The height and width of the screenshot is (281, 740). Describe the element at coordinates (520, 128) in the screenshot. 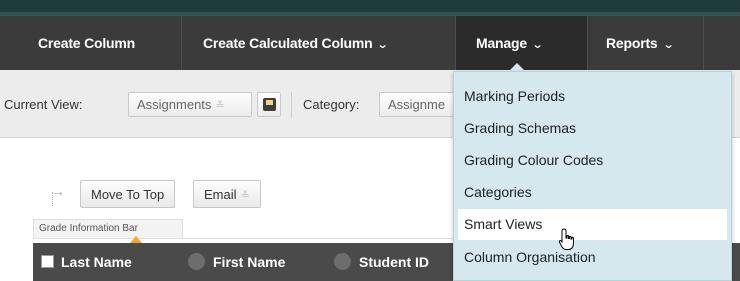

I see `menu-item-label: Grading Schemas` at that location.